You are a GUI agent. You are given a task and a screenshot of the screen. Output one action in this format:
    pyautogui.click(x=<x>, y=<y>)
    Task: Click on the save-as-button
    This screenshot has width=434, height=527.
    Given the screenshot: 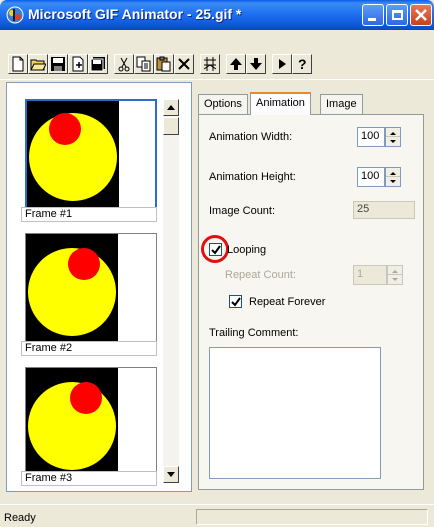 What is the action you would take?
    pyautogui.click(x=98, y=64)
    